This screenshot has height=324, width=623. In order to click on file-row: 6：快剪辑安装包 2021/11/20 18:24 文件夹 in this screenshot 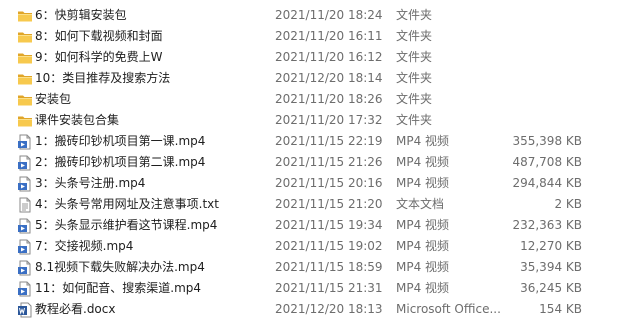, I will do `click(311, 15)`.